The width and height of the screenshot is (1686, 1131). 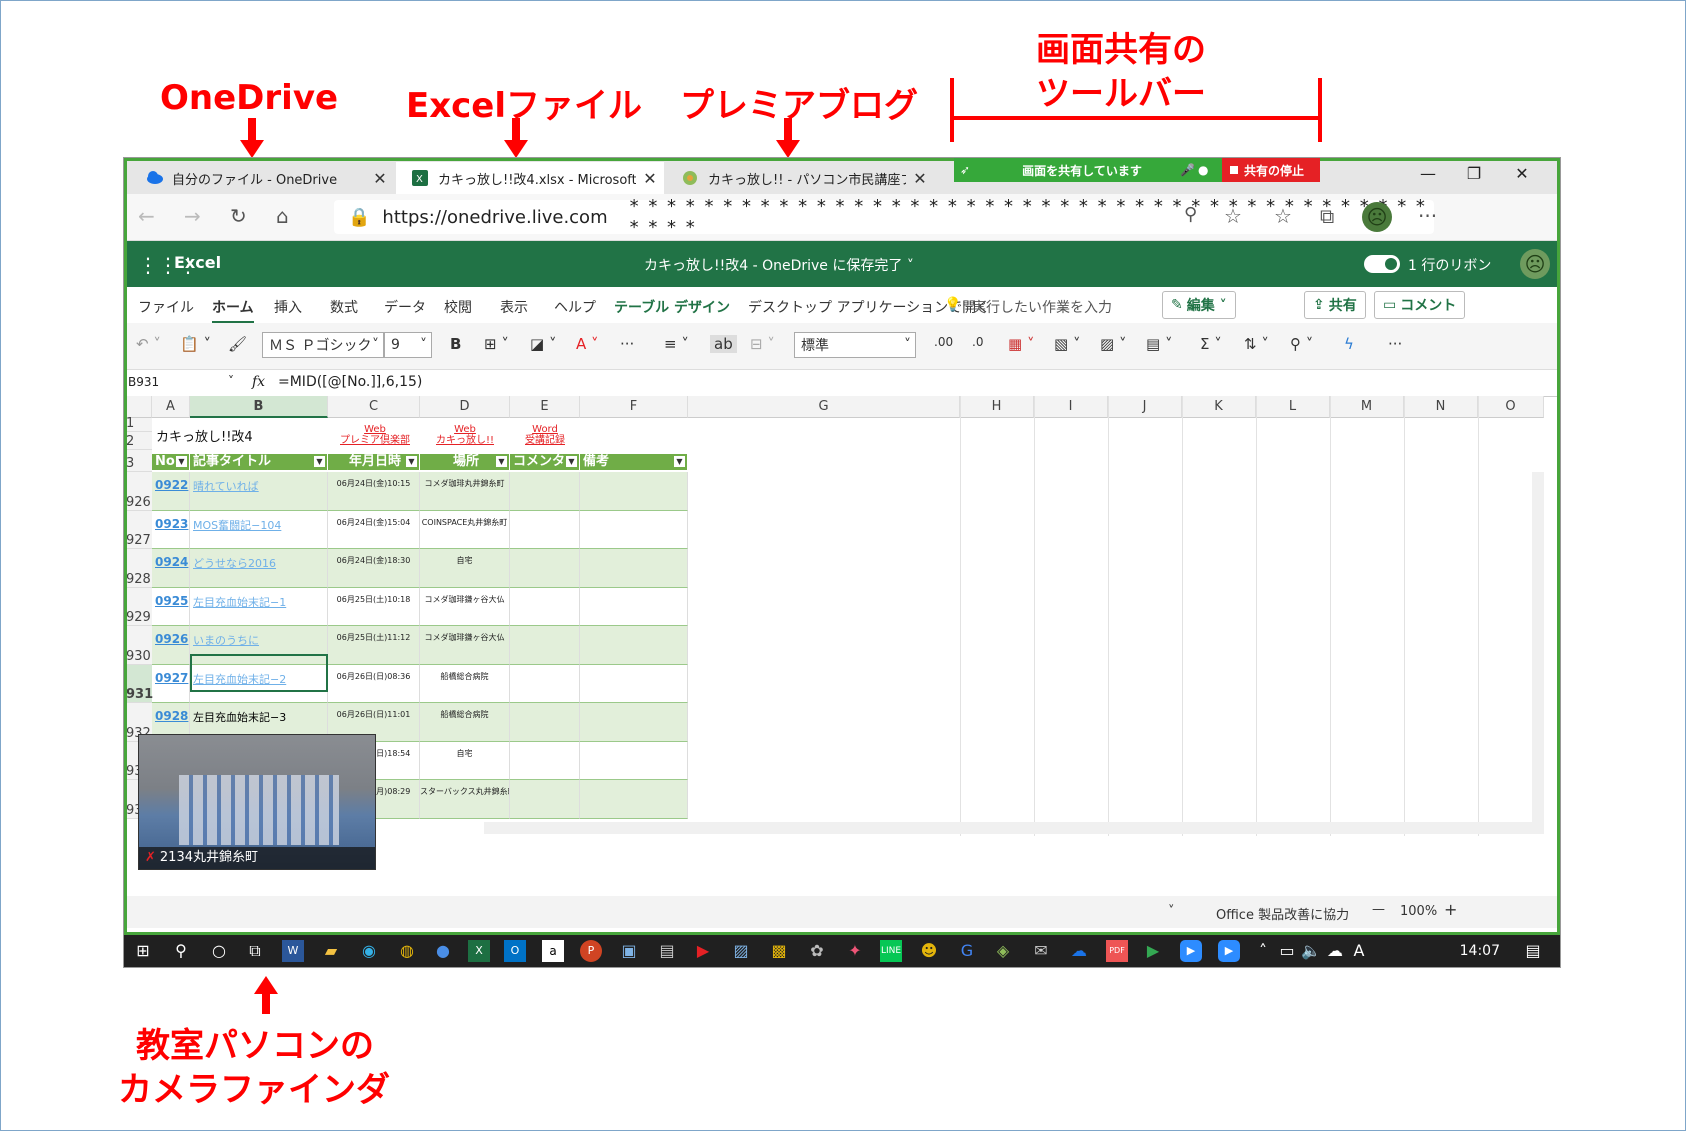 I want to click on cell-no: 0926, so click(x=171, y=645).